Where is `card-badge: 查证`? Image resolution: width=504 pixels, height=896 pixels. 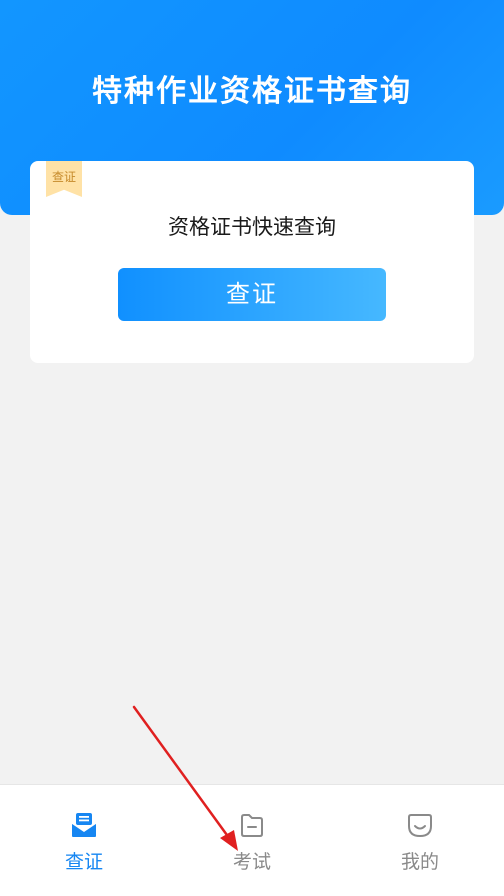
card-badge: 查证 is located at coordinates (64, 179).